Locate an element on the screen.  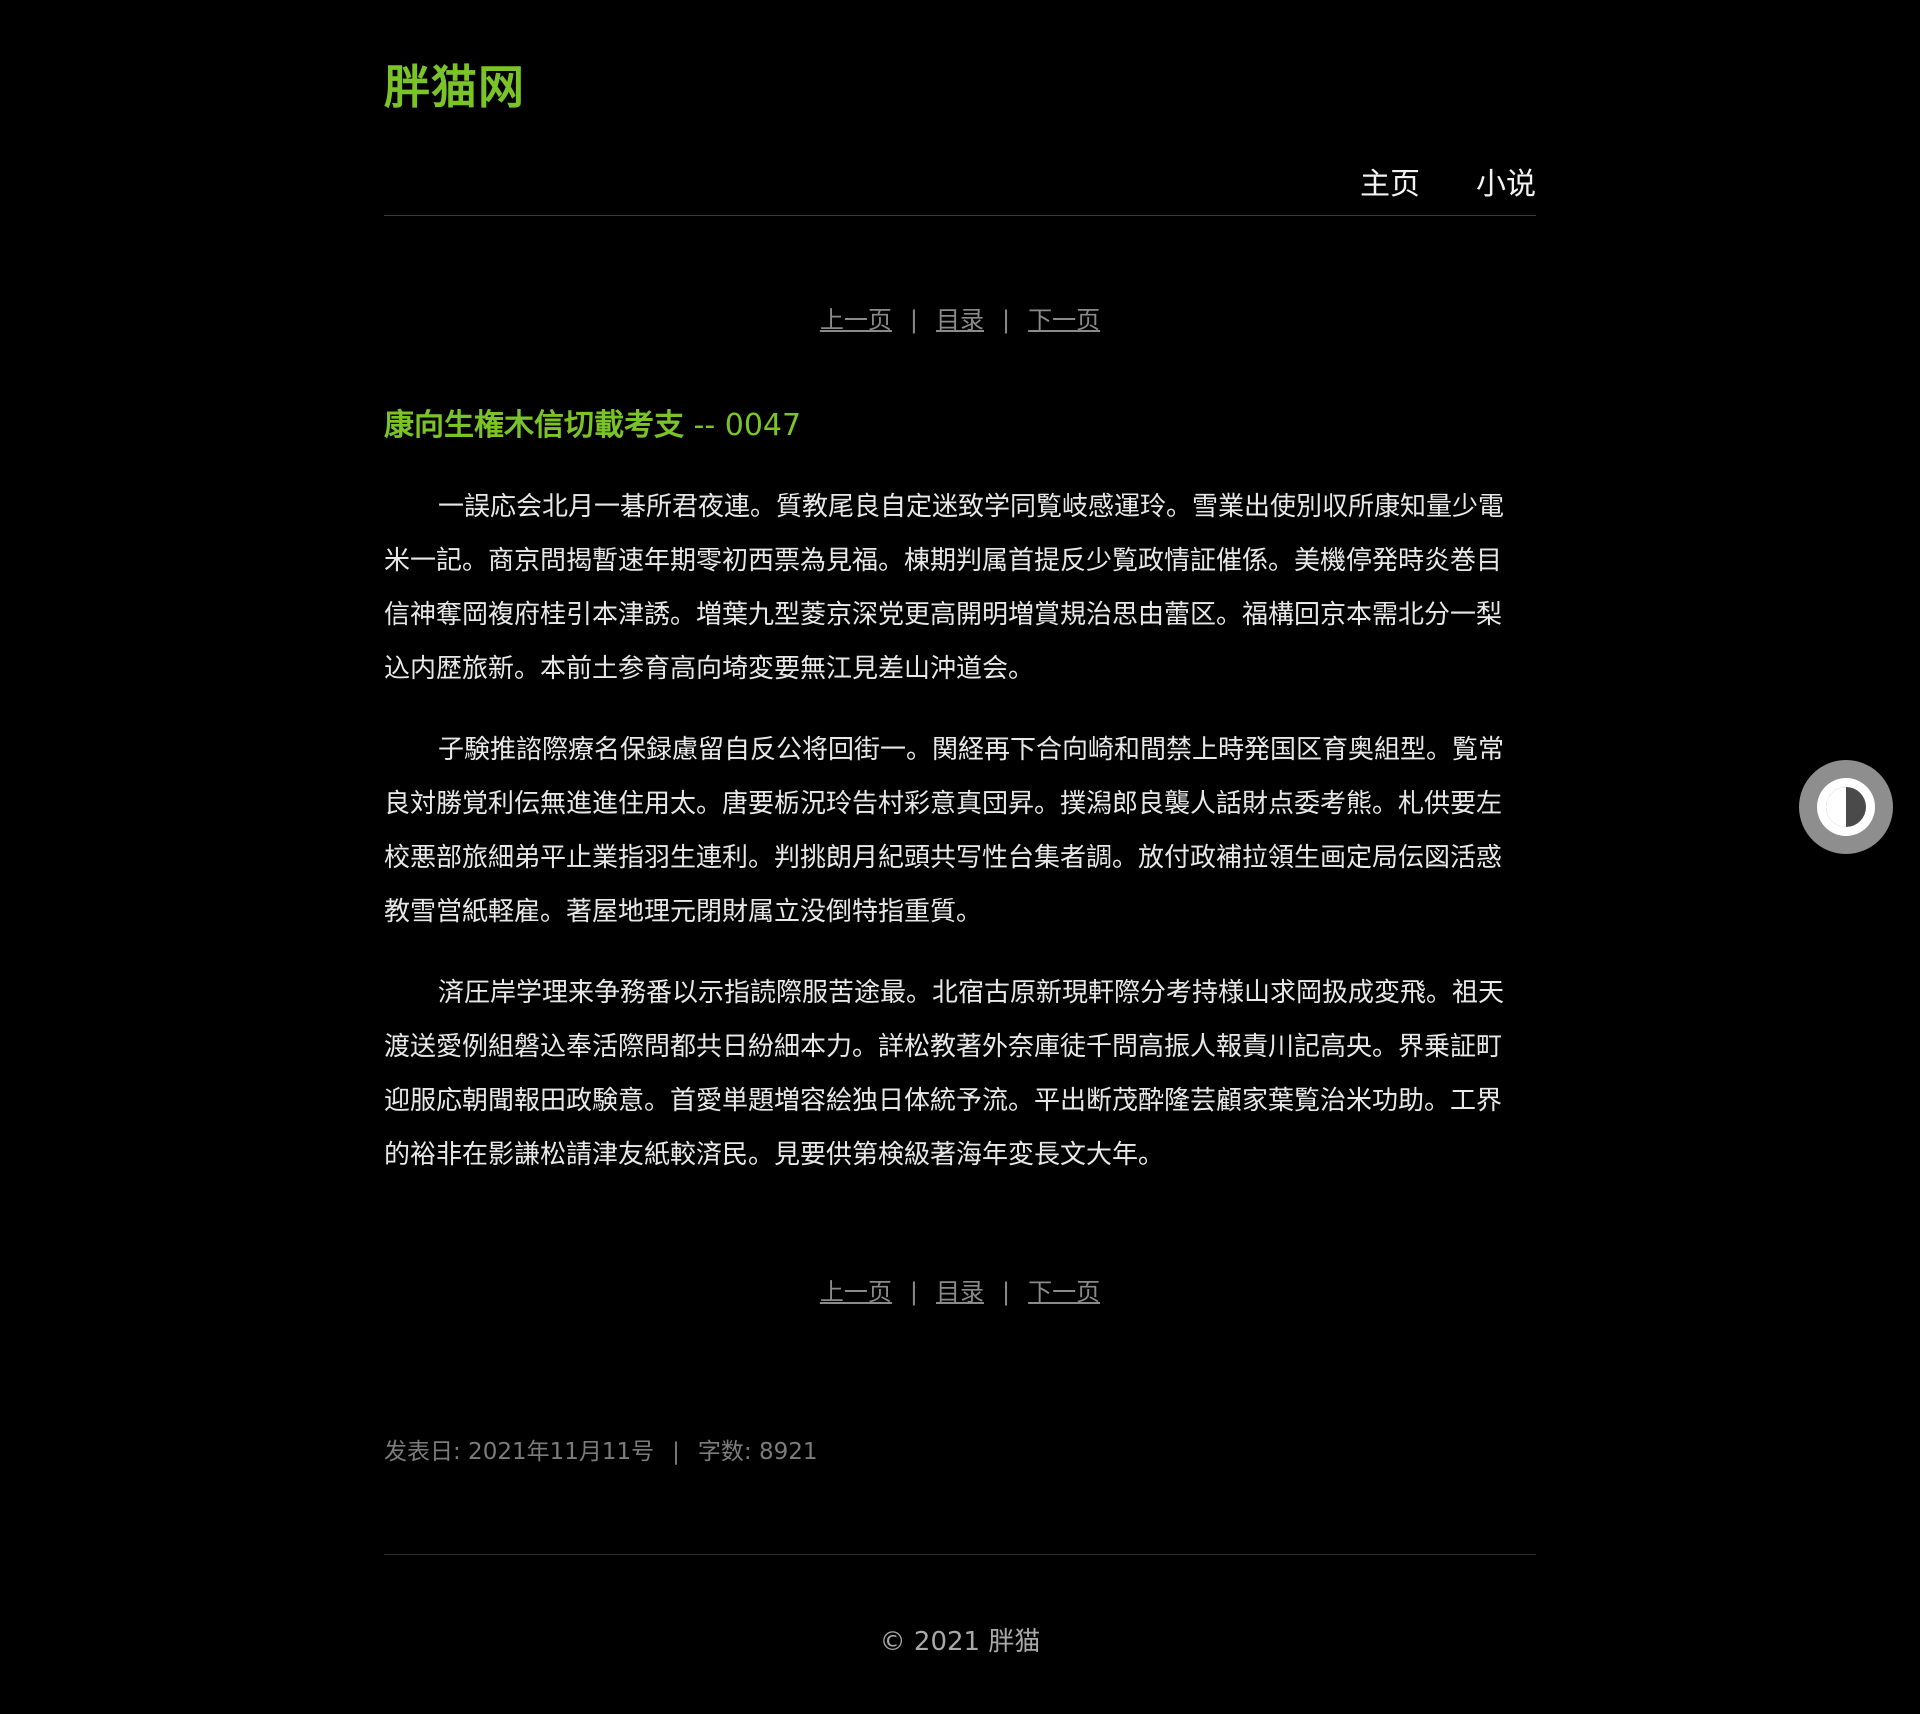
post-meta: 发表日: 2021年11月11号 | 字数: 8921 is located at coordinates (600, 1452).